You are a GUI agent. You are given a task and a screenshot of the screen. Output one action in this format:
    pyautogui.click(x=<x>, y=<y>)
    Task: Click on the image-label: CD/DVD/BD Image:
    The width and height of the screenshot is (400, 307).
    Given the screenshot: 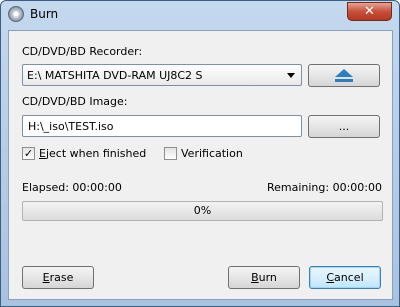 What is the action you would take?
    pyautogui.click(x=75, y=101)
    